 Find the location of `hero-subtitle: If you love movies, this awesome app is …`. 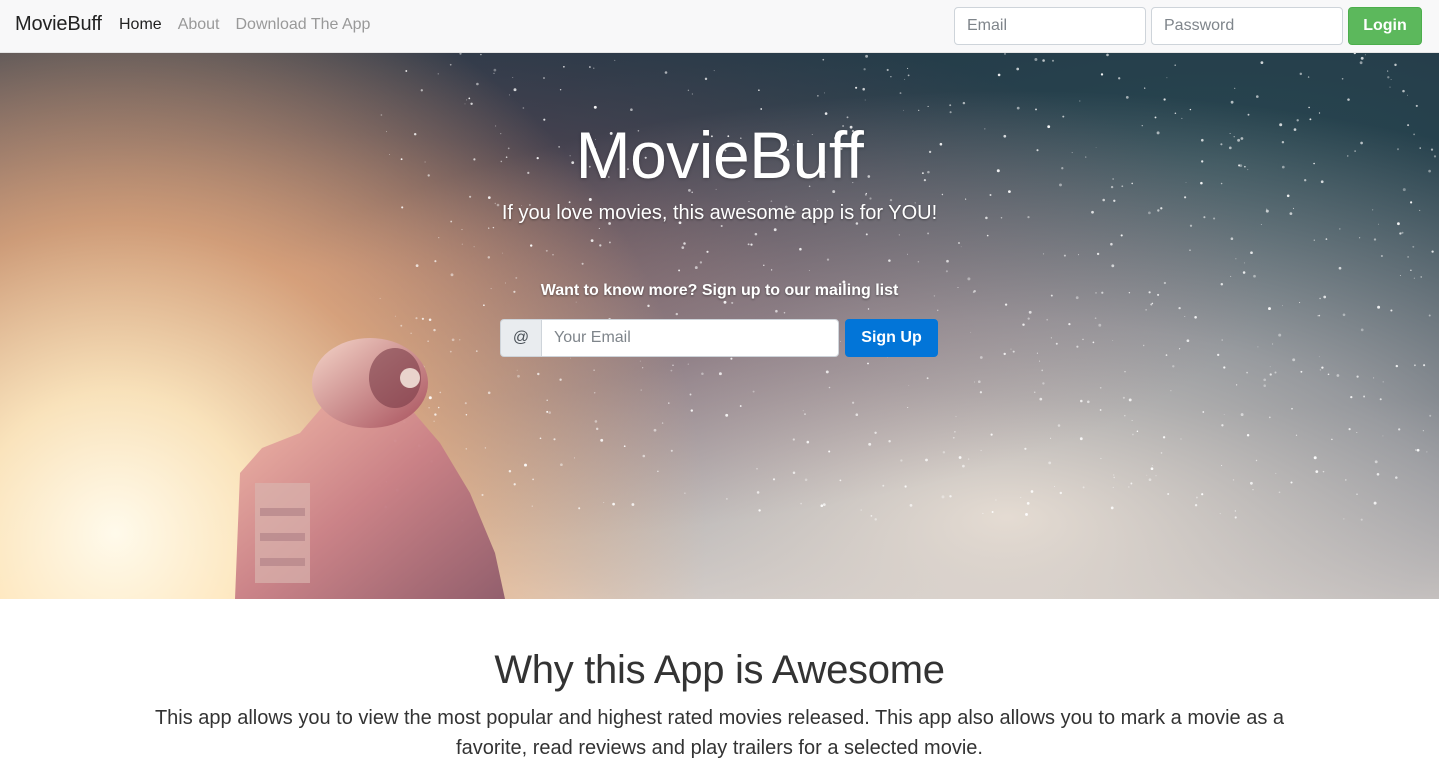

hero-subtitle: If you love movies, this awesome app is … is located at coordinates (719, 213).